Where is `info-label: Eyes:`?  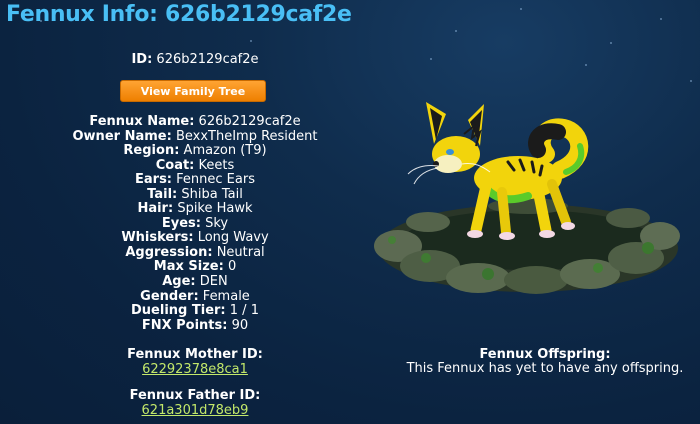 info-label: Eyes: is located at coordinates (181, 223).